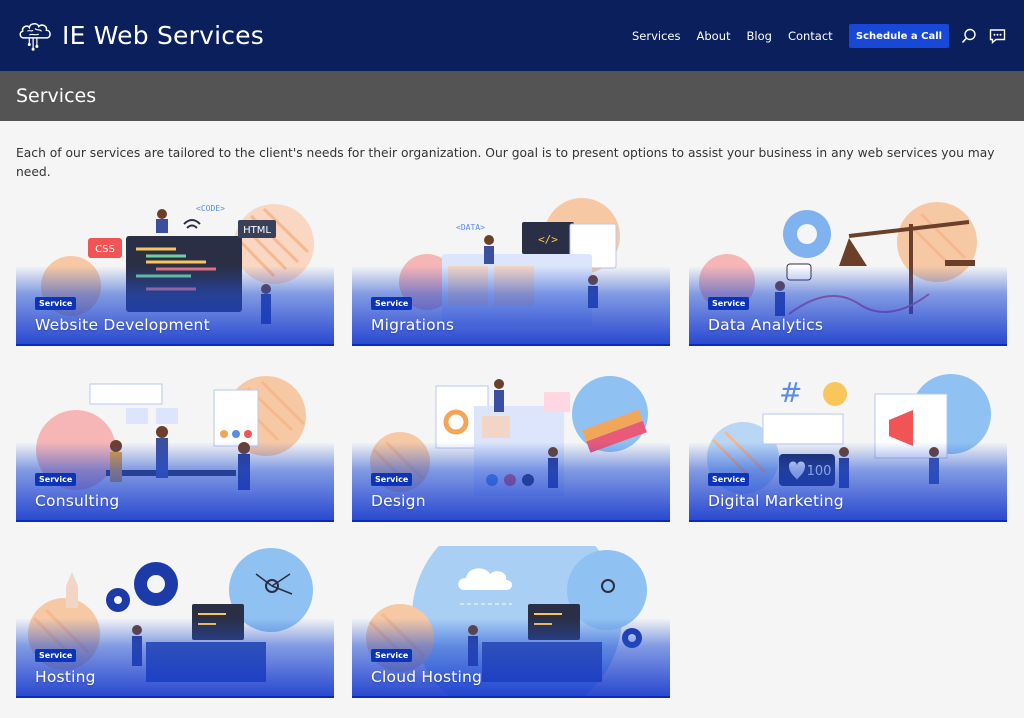 The image size is (1024, 718). I want to click on service-card-hosting: Service Hosting, so click(175, 622).